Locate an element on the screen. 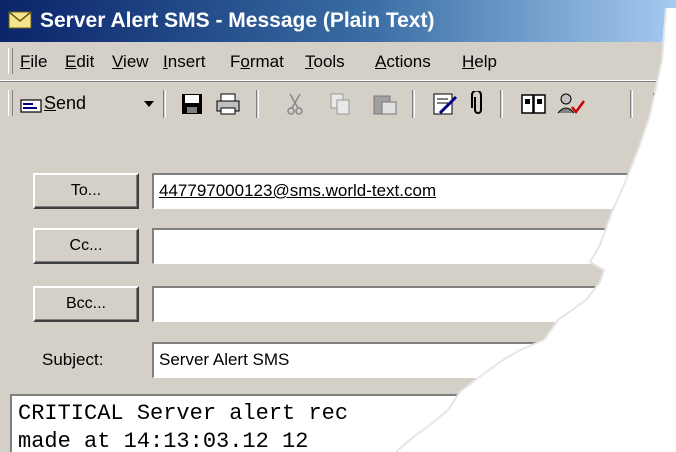  subject-field: Server Alert SMS is located at coordinates (414, 360).